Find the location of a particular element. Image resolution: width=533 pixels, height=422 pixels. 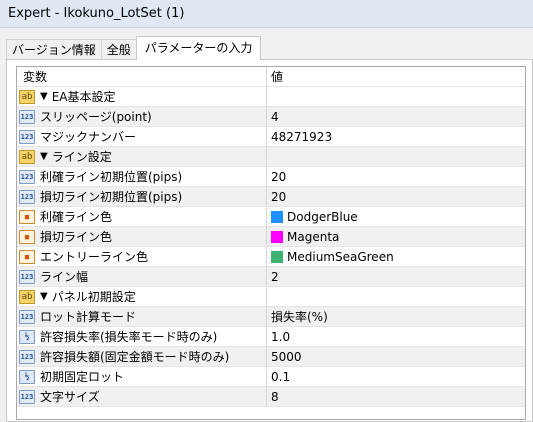

parameter-row: 123 利確ライン初期位置(pips) 20 is located at coordinates (271, 177).